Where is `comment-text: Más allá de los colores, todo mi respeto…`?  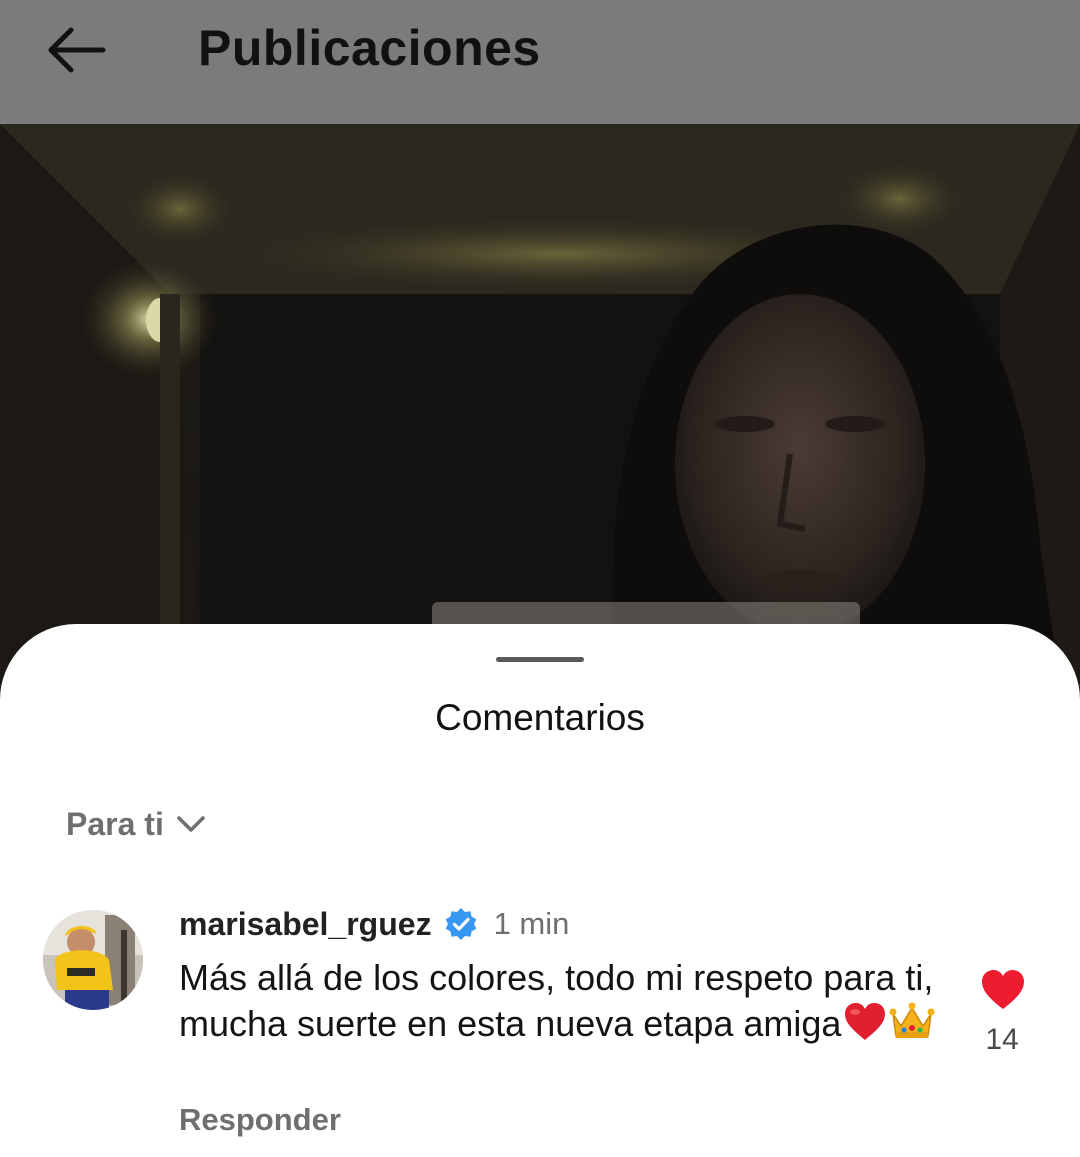
comment-text: Más allá de los colores, todo mi respeto… is located at coordinates (559, 1004).